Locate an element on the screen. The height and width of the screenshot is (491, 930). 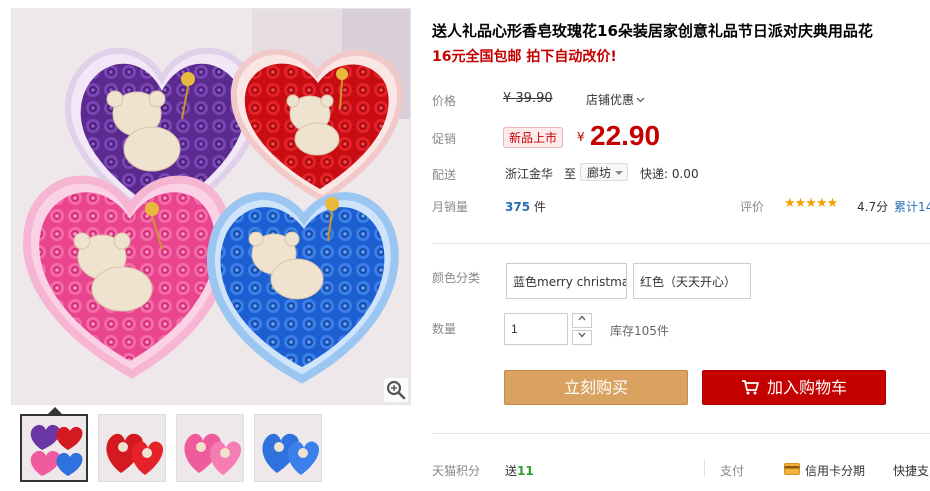
monthly-sales: 375 件 is located at coordinates (525, 206).